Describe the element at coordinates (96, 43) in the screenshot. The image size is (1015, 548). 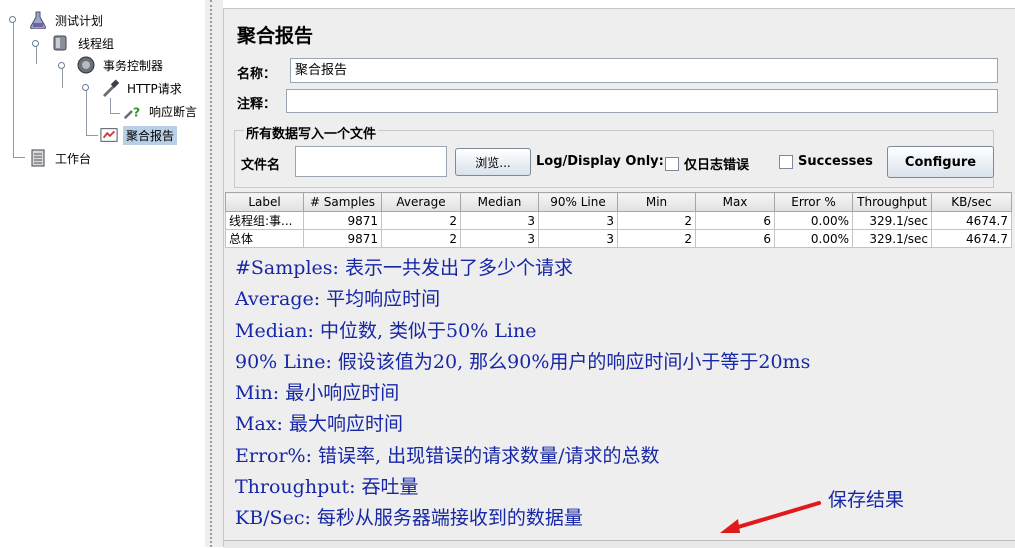
I see `tree-item-label: 线程组` at that location.